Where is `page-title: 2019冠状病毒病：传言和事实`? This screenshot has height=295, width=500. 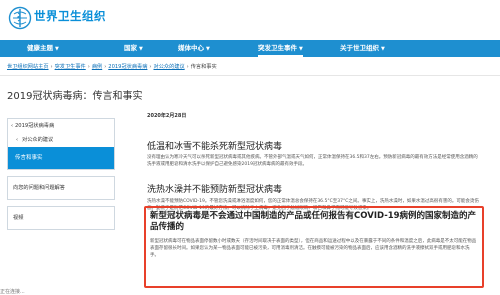 page-title: 2019冠状病毒病：传言和事实 is located at coordinates (75, 96).